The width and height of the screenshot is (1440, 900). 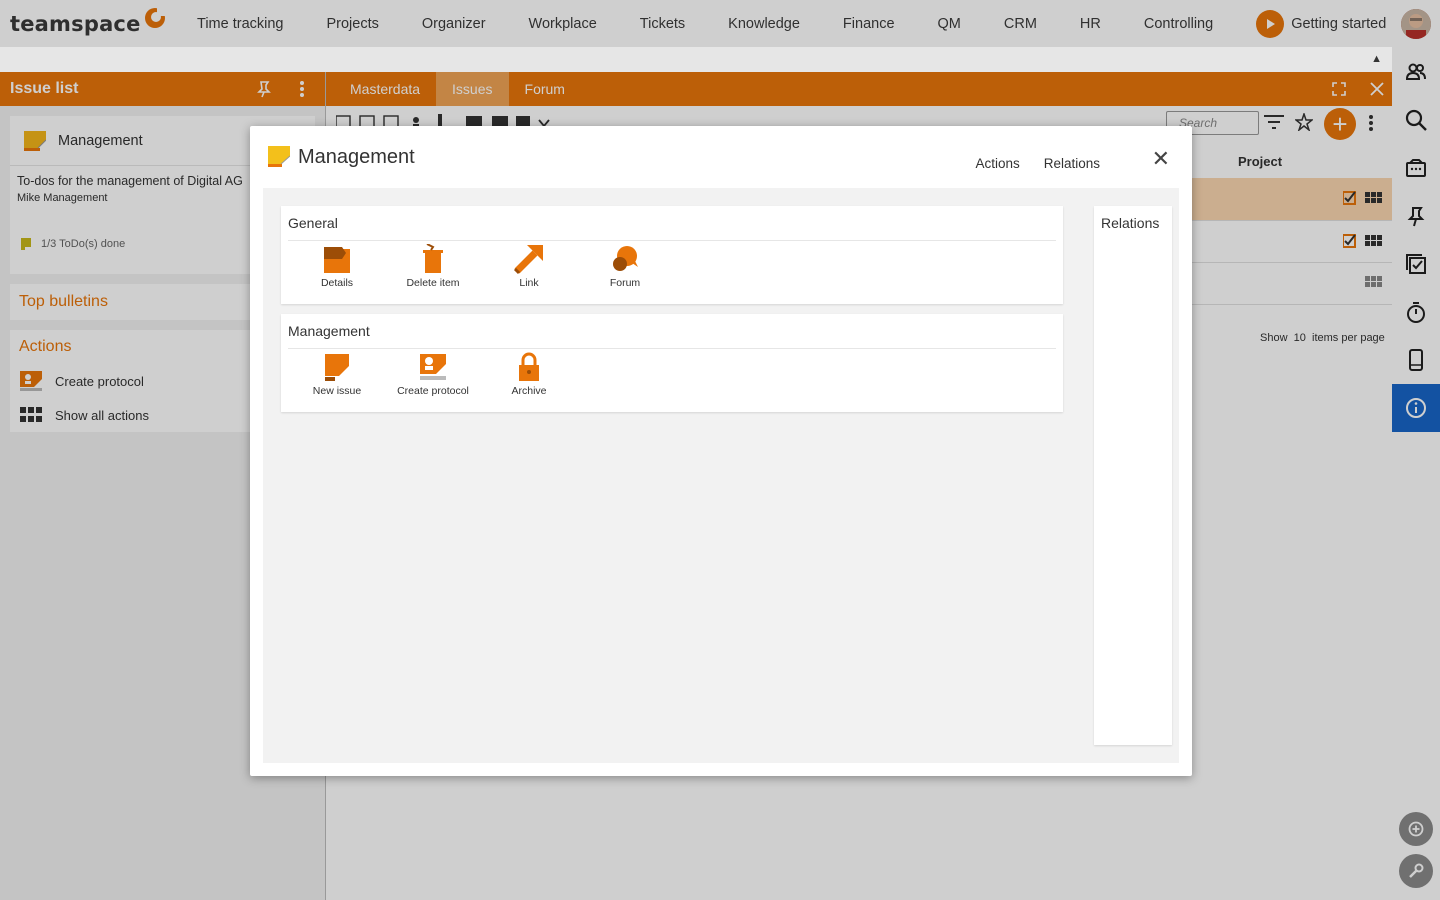 I want to click on issue-card-title: Management, so click(x=100, y=140).